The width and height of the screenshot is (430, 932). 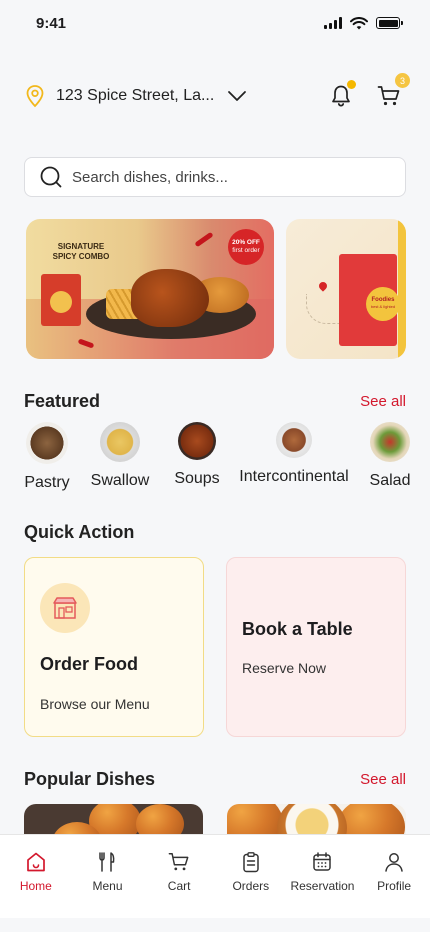 What do you see at coordinates (237, 96) in the screenshot?
I see `chevron-down-icon` at bounding box center [237, 96].